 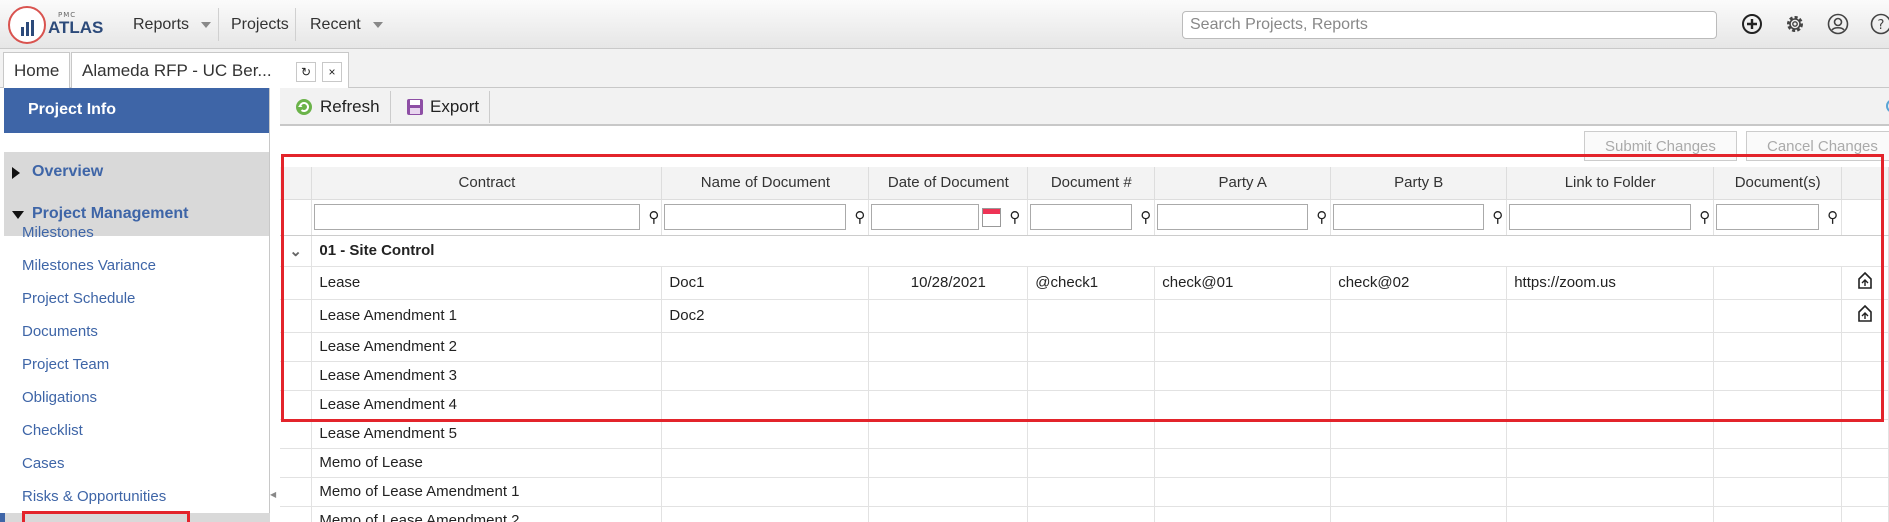 What do you see at coordinates (487, 376) in the screenshot?
I see `cell-contract: Lease Amendment 3` at bounding box center [487, 376].